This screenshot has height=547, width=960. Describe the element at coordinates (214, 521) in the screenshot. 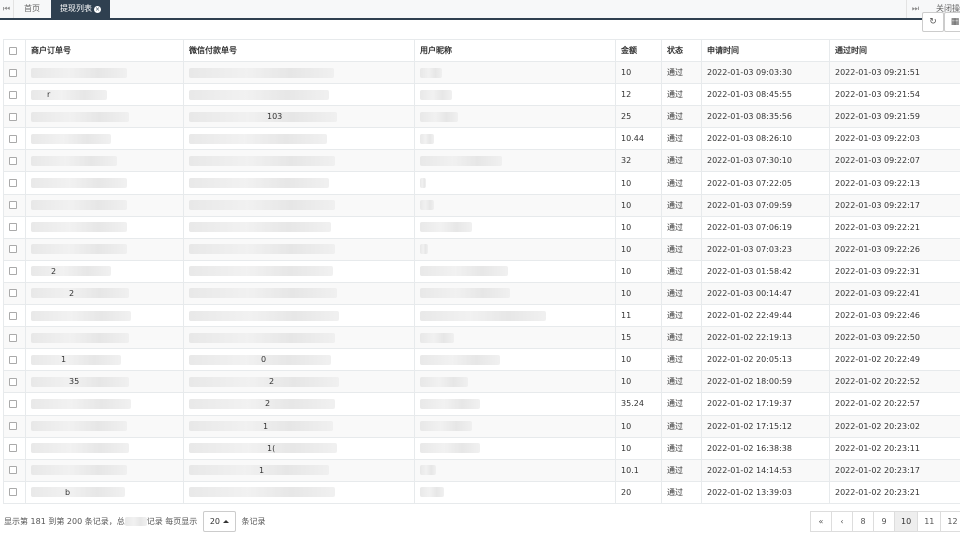

I see `page-size-value: 20` at that location.